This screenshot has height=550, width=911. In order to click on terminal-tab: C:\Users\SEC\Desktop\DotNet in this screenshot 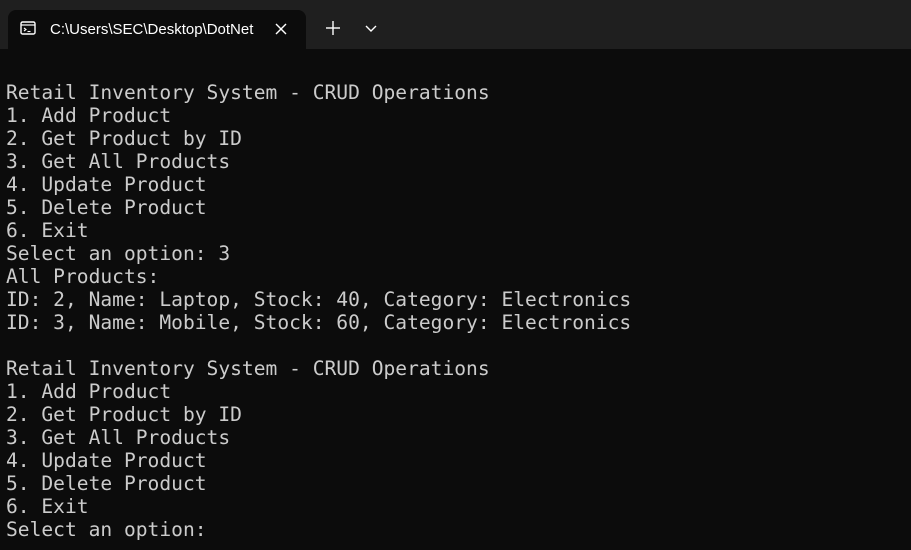, I will do `click(157, 29)`.